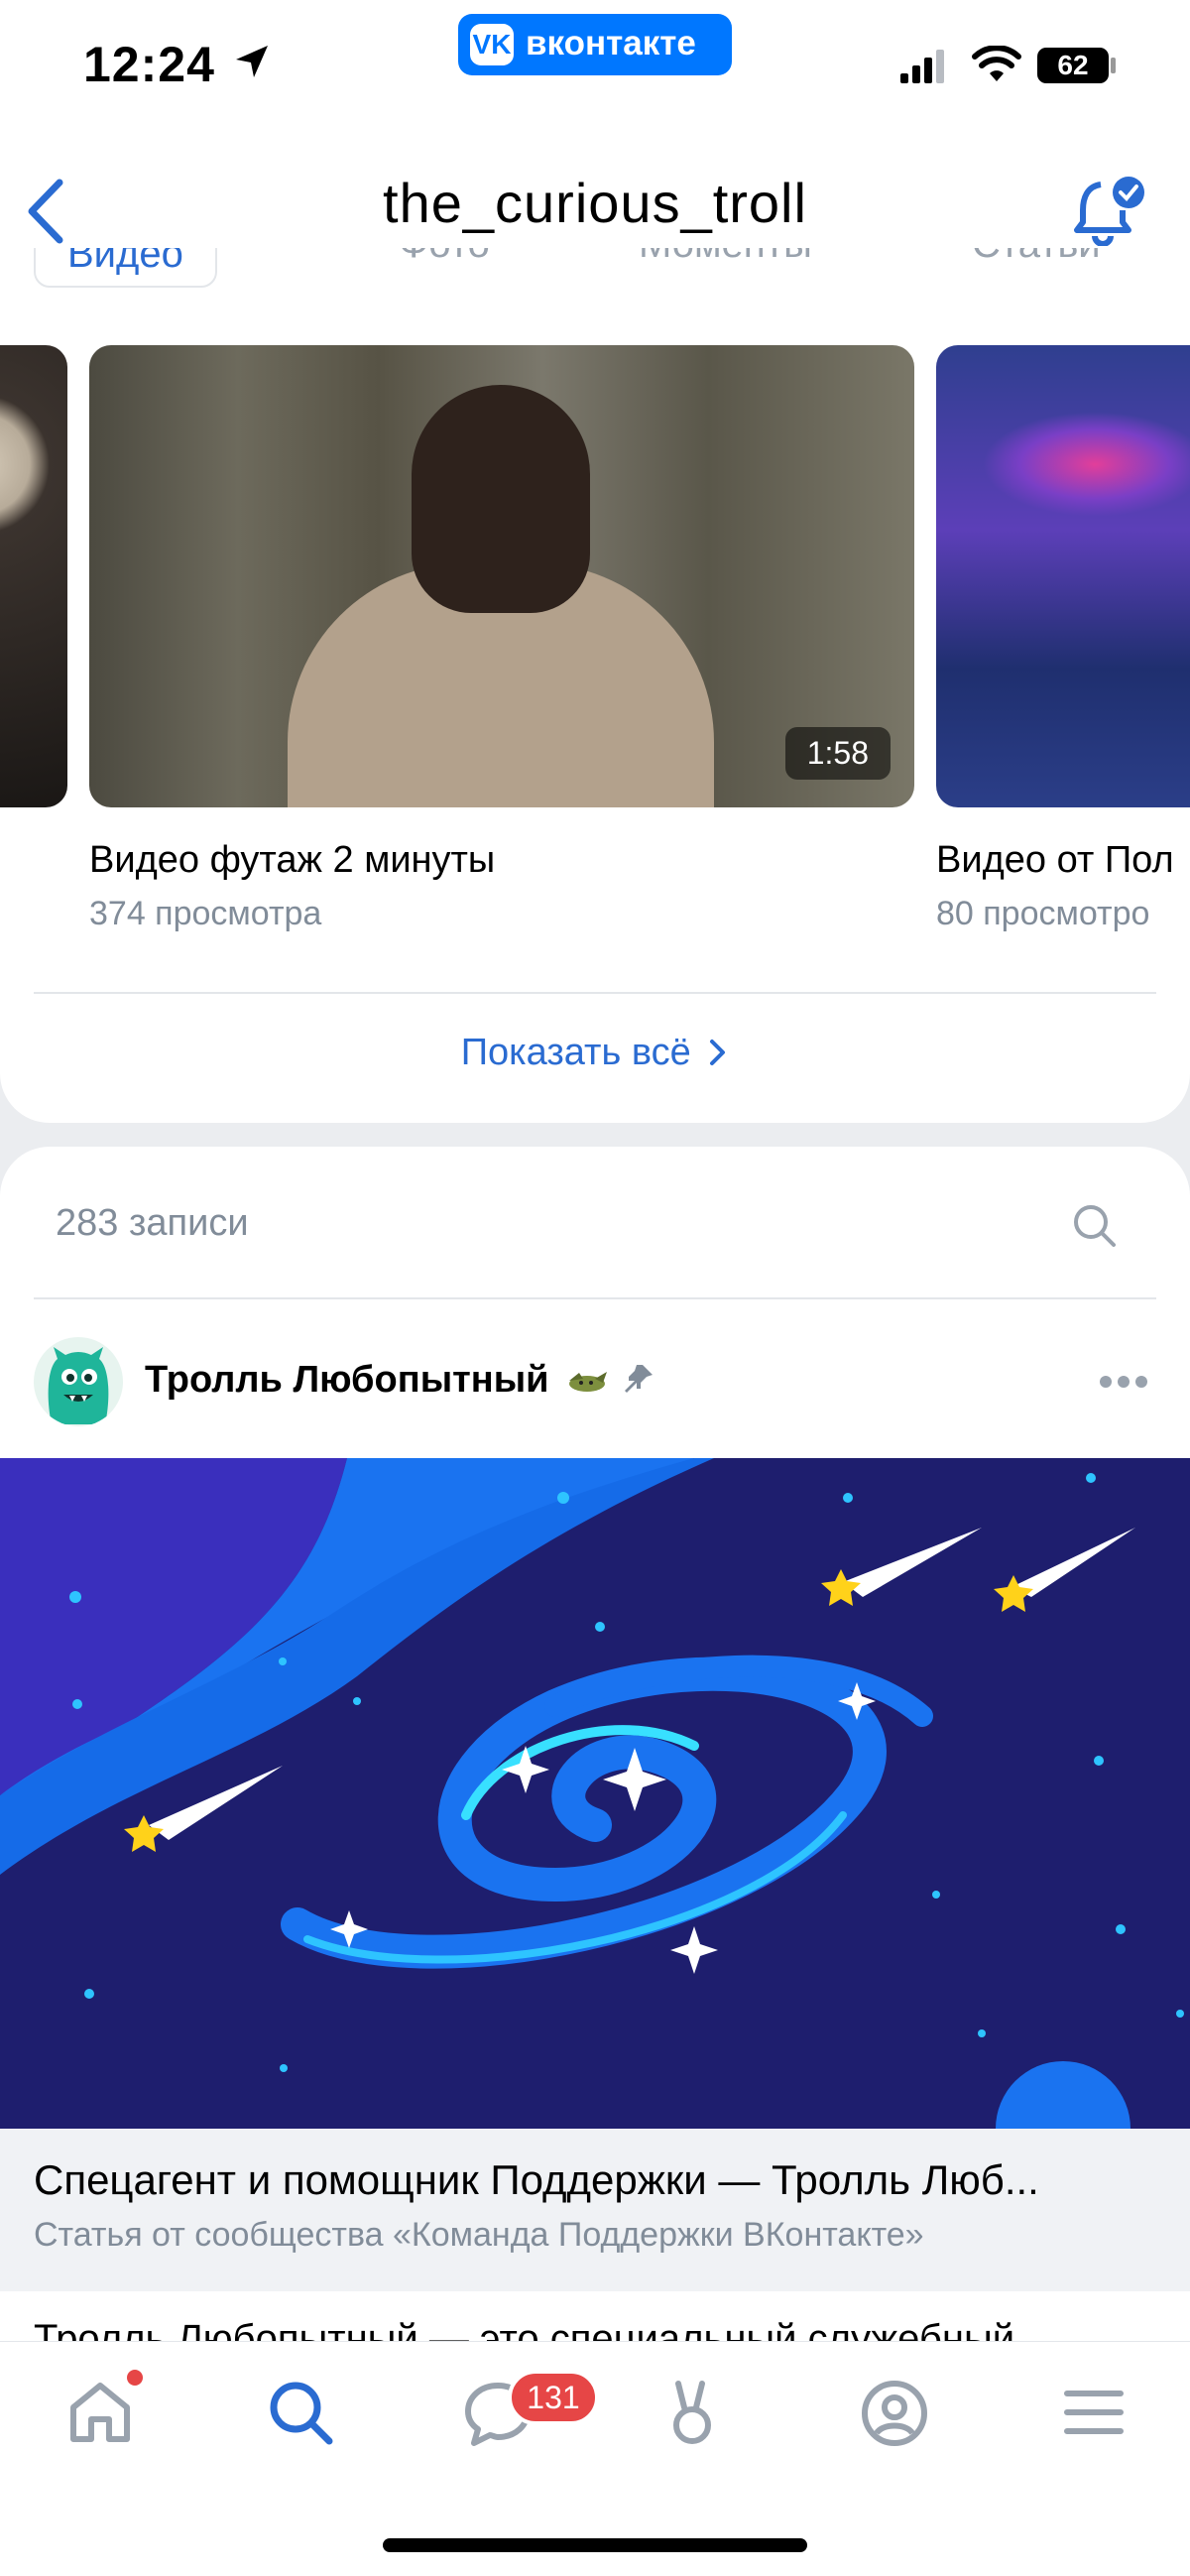 The image size is (1190, 2576). Describe the element at coordinates (996, 63) in the screenshot. I see `wifi-icon` at that location.